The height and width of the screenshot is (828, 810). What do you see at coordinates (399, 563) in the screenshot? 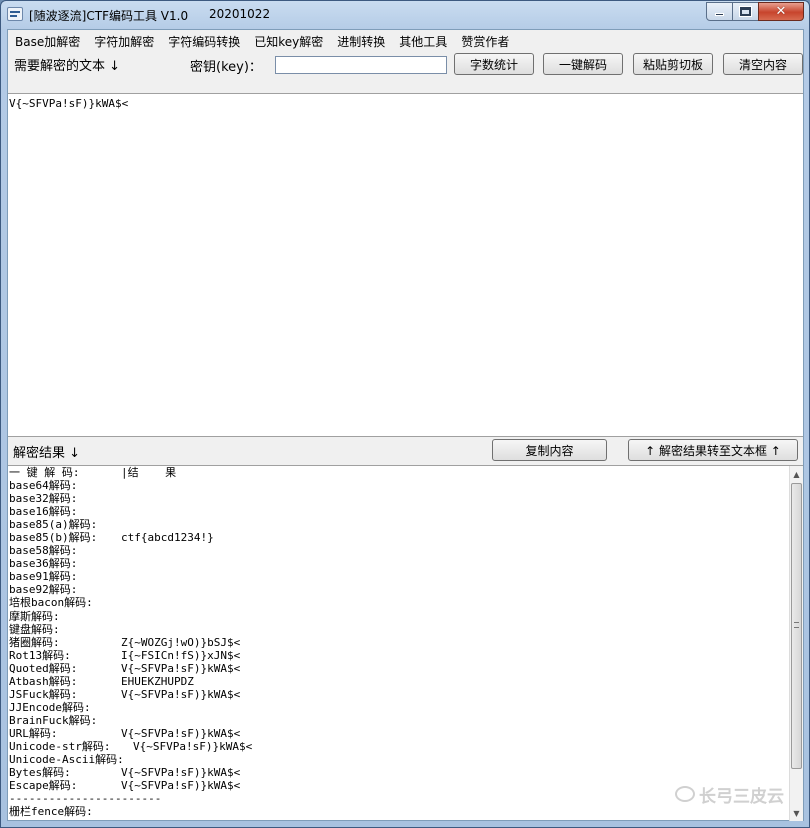
I see `result-line: base36解码:` at bounding box center [399, 563].